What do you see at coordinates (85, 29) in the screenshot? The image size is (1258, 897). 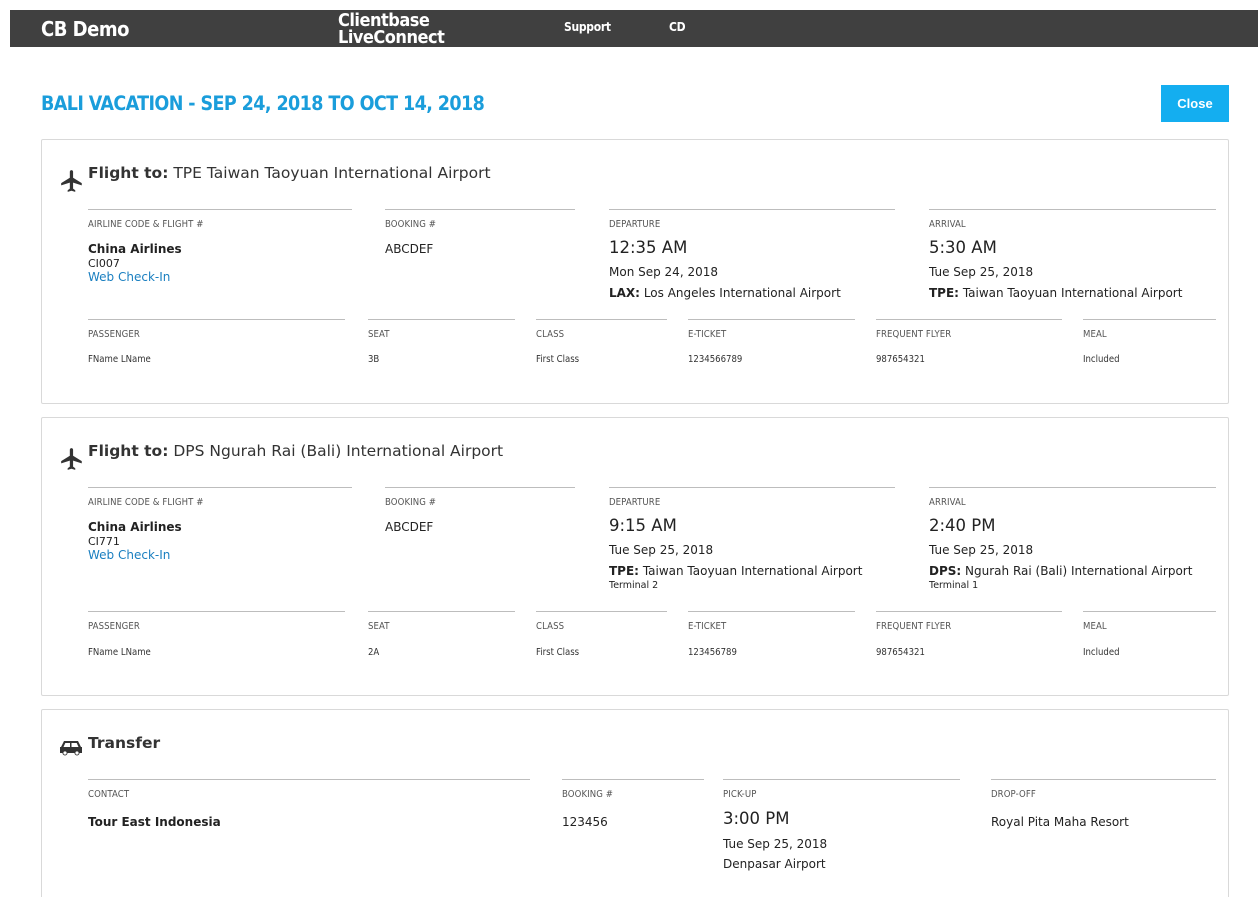 I see `brand-name: CB Demo` at bounding box center [85, 29].